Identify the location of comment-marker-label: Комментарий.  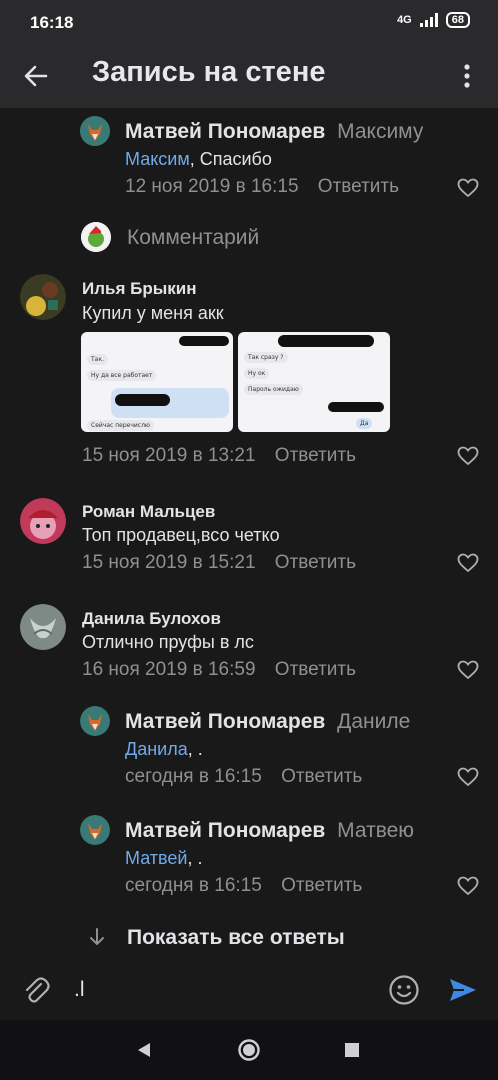
(193, 238).